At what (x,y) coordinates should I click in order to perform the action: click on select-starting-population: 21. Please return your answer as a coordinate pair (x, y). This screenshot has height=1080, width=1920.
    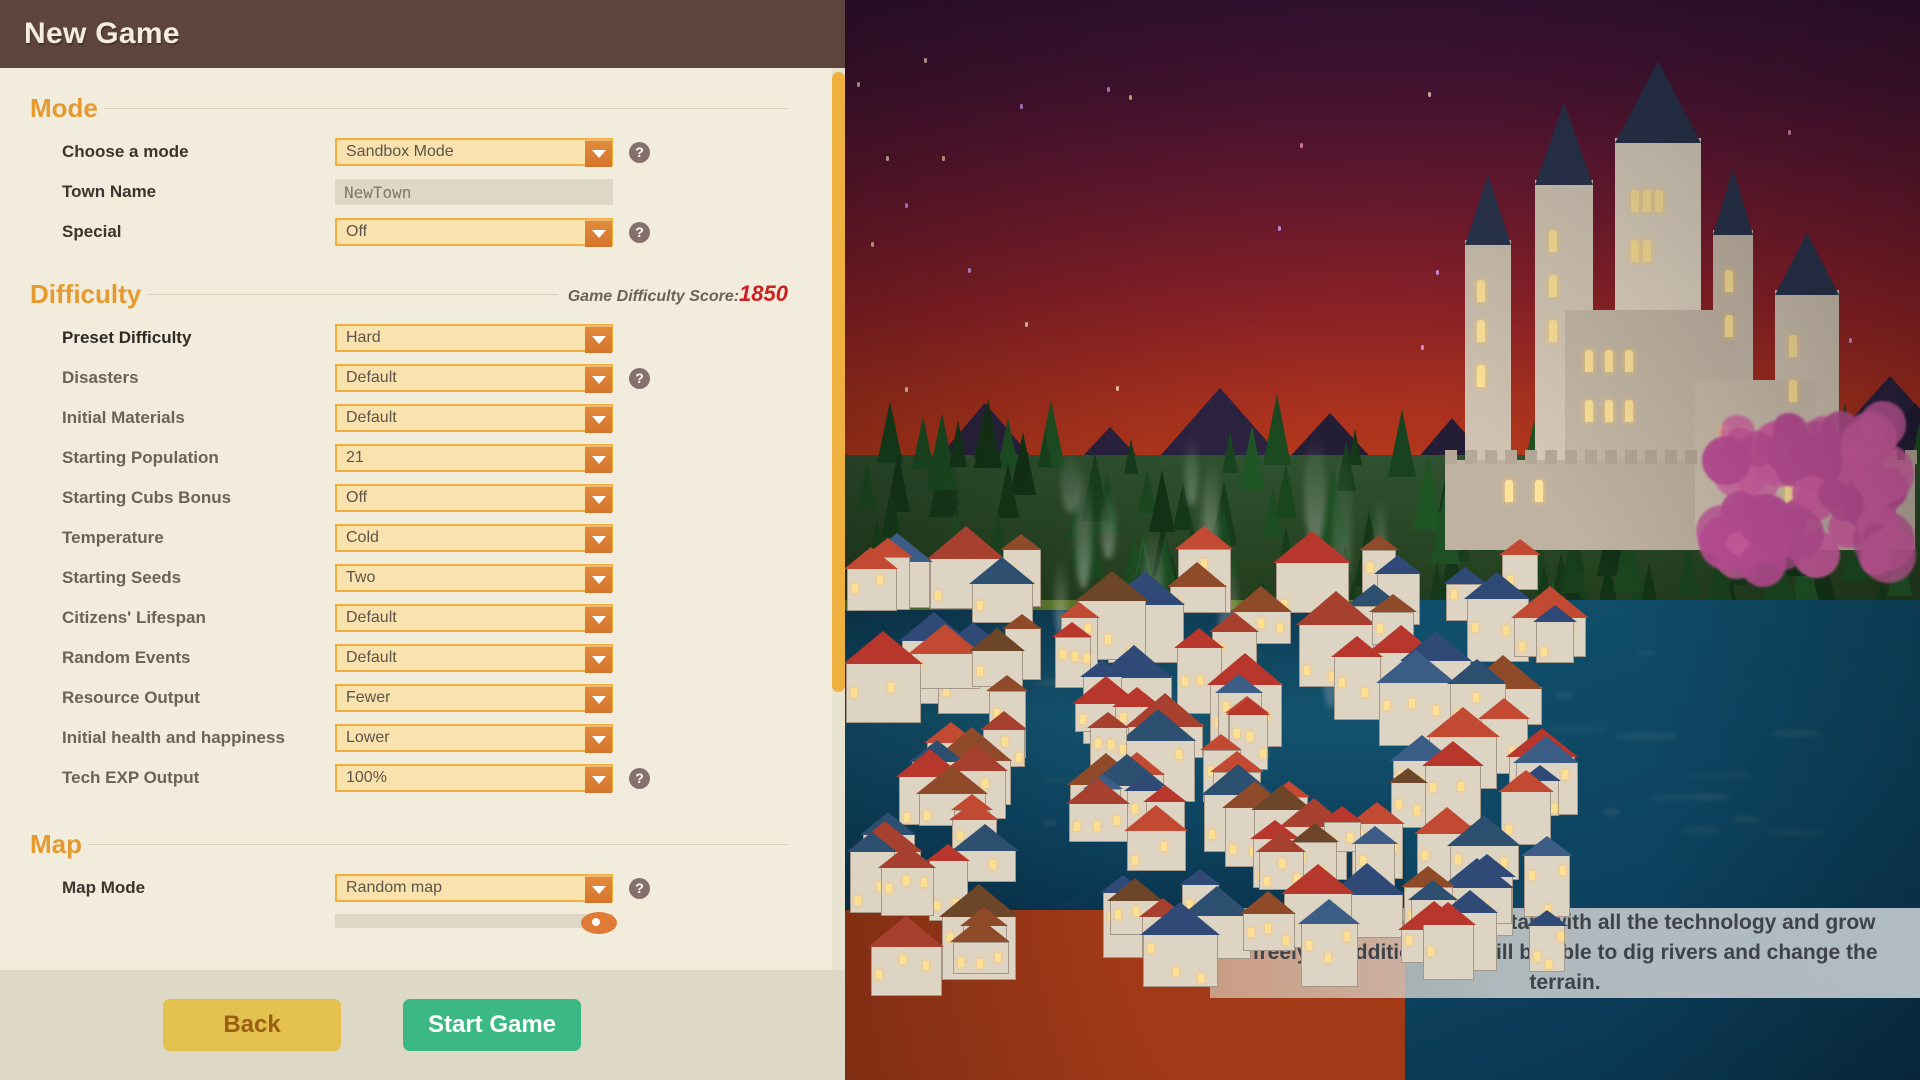
    Looking at the image, I should click on (474, 458).